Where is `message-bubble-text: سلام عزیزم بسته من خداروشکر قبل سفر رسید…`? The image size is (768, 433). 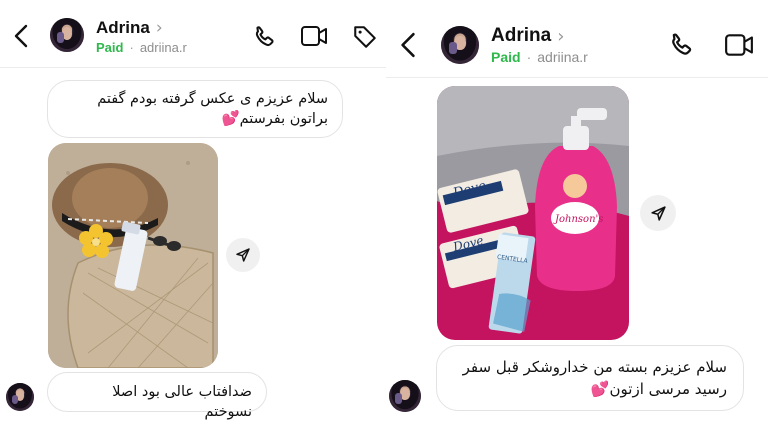 message-bubble-text: سلام عزیزم بسته من خداروشکر قبل سفر رسید… is located at coordinates (590, 378).